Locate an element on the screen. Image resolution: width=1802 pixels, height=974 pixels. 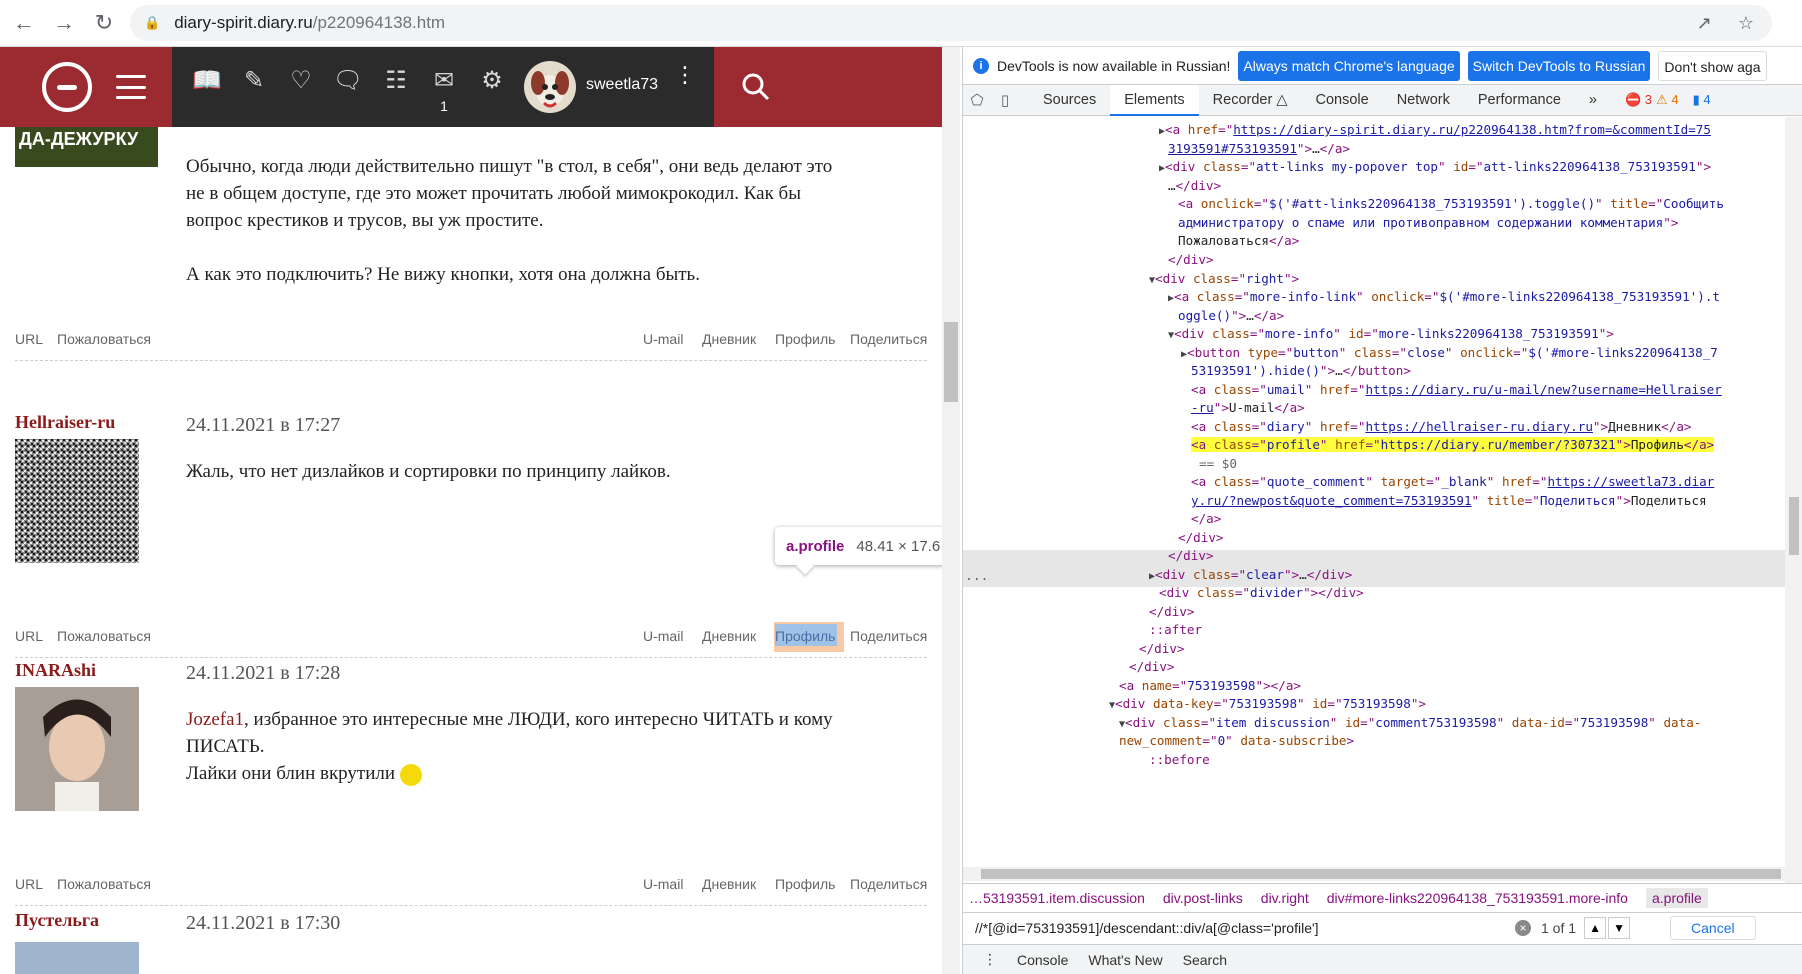
url-domain: diary-spirit.diary.ru is located at coordinates (243, 22).